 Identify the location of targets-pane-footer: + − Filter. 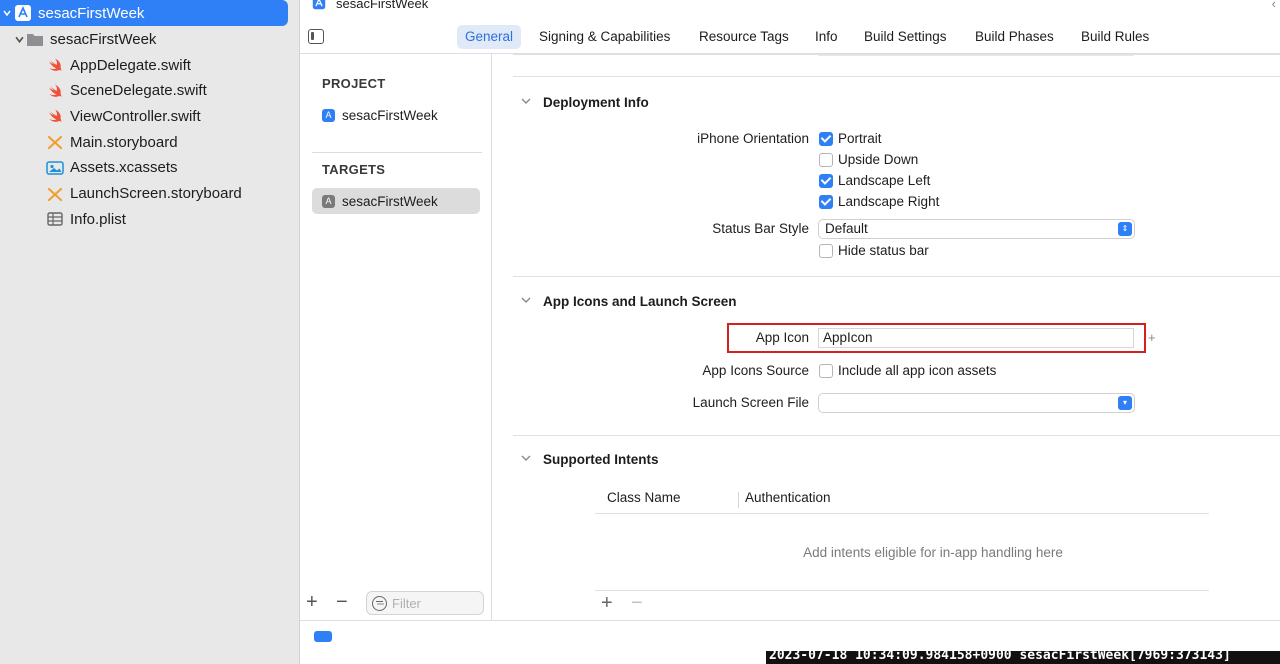
(396, 604).